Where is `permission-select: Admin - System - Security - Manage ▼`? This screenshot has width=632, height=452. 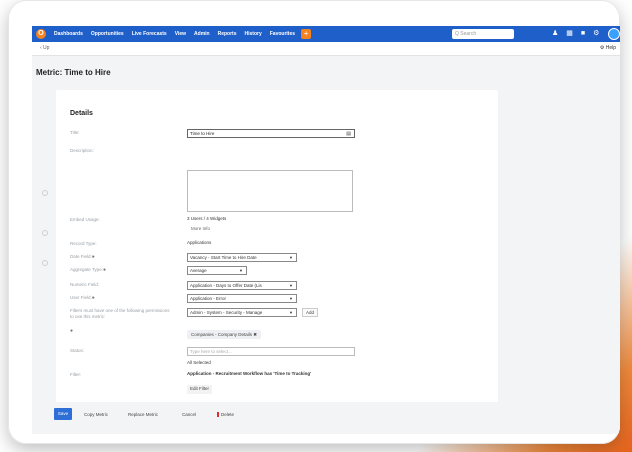
permission-select: Admin - System - Security - Manage ▼ is located at coordinates (242, 312).